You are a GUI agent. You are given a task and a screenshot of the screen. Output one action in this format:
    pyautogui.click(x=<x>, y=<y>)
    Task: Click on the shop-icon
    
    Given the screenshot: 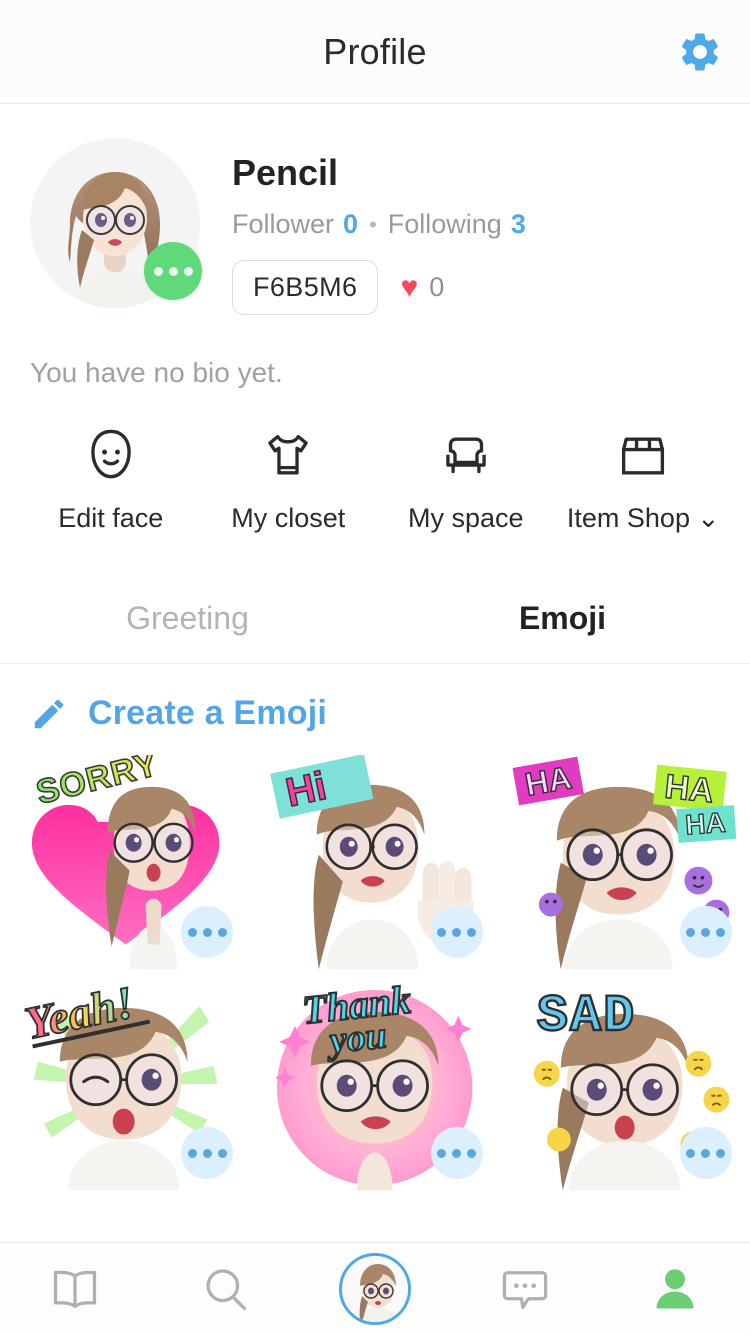 What is the action you would take?
    pyautogui.click(x=643, y=456)
    